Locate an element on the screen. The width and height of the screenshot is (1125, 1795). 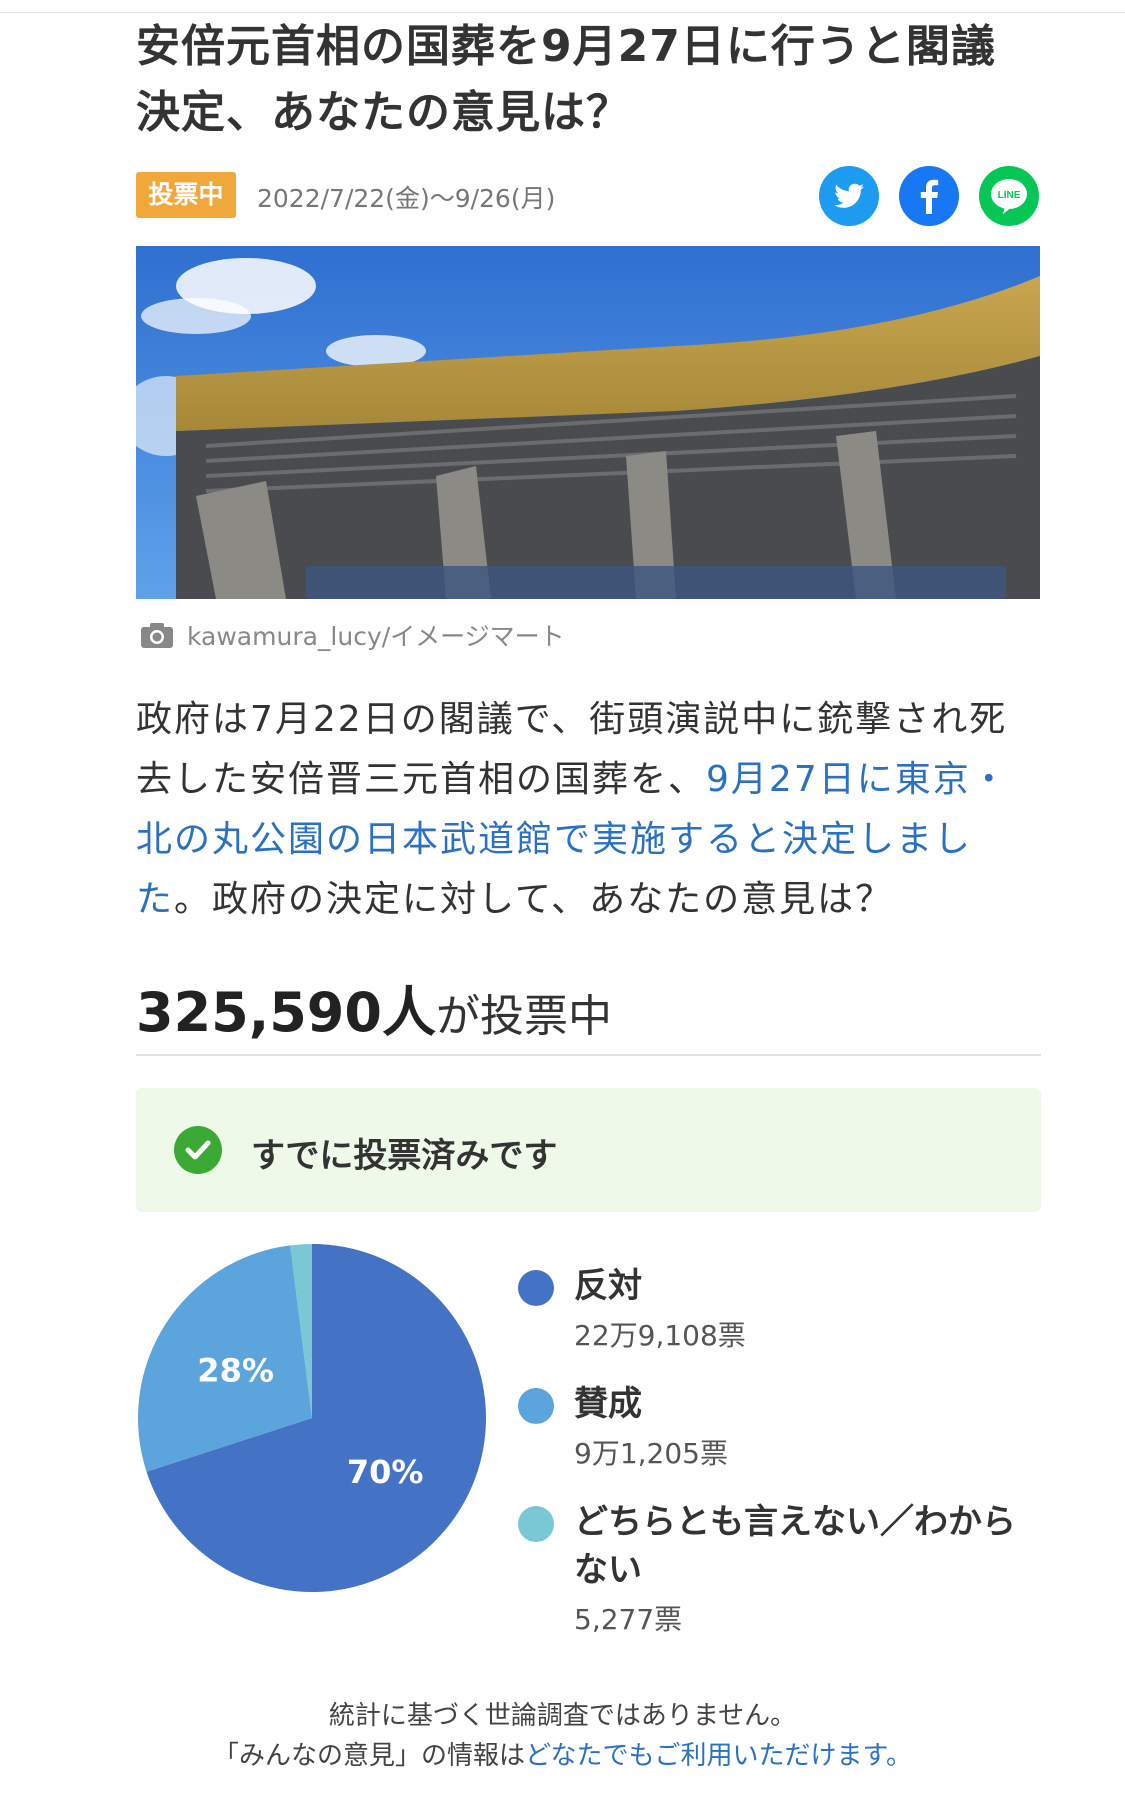
twitter-icon is located at coordinates (849, 195).